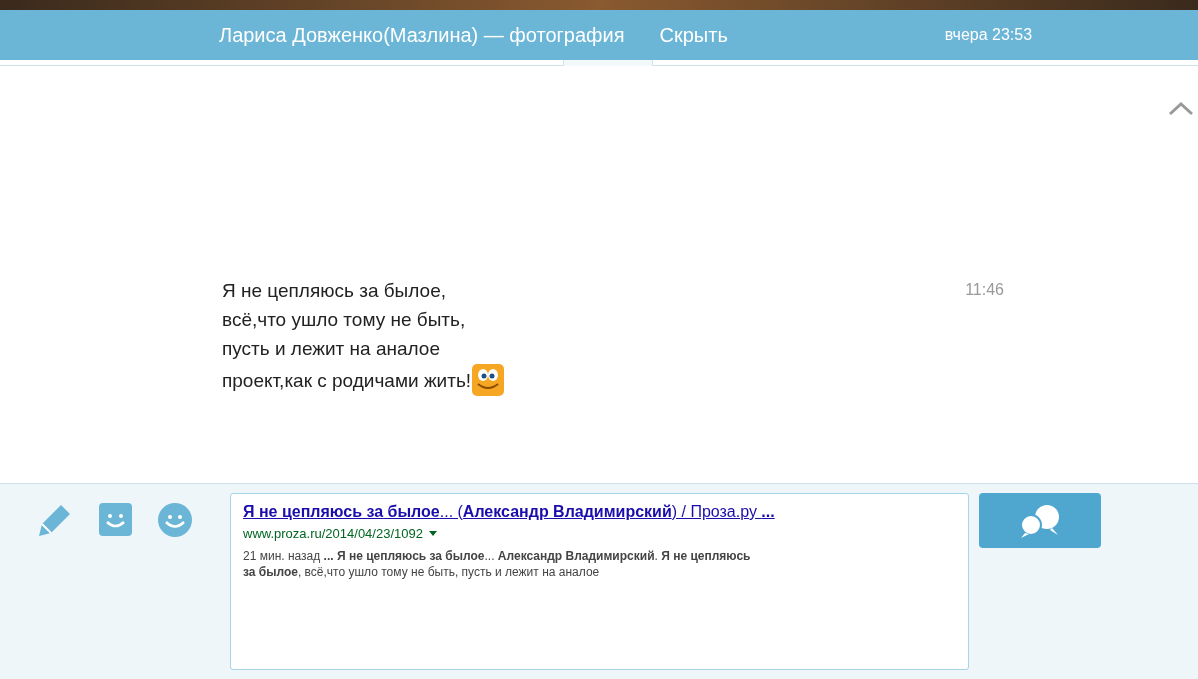  What do you see at coordinates (55, 520) in the screenshot?
I see `pencil-icon` at bounding box center [55, 520].